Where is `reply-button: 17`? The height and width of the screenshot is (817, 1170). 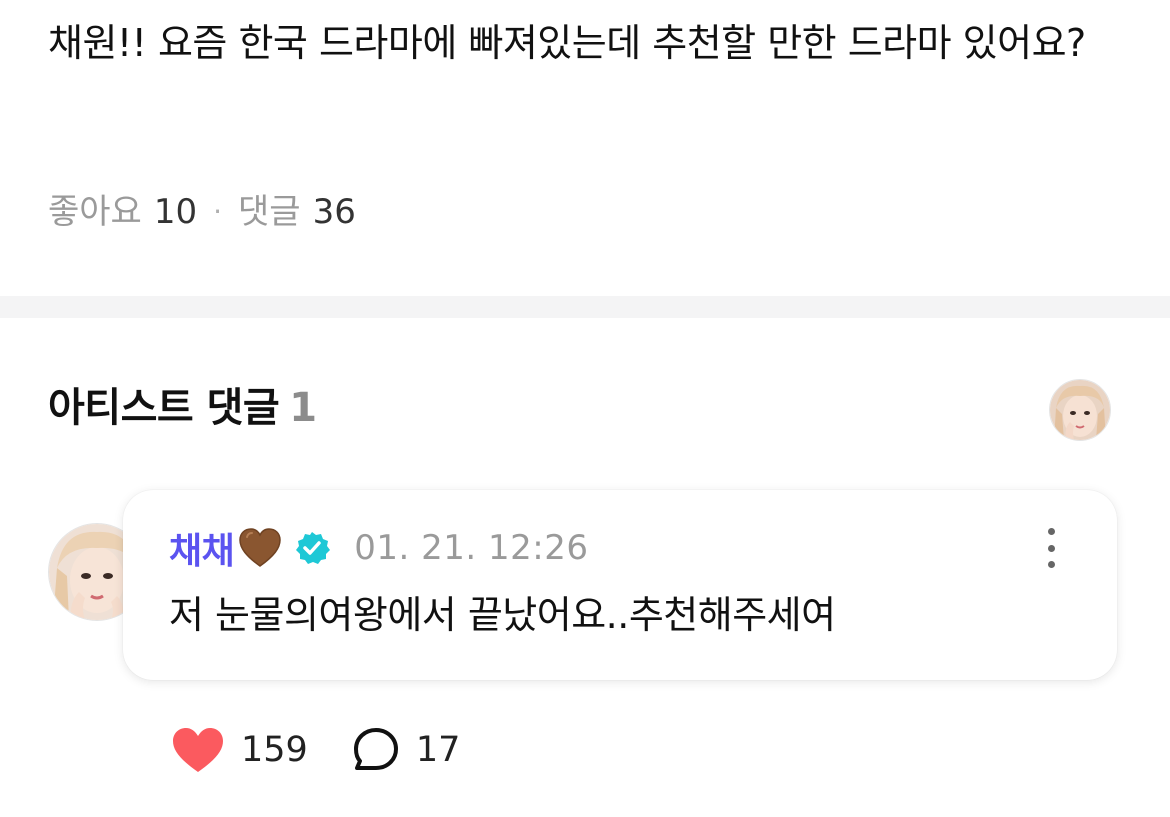 reply-button: 17 is located at coordinates (406, 750).